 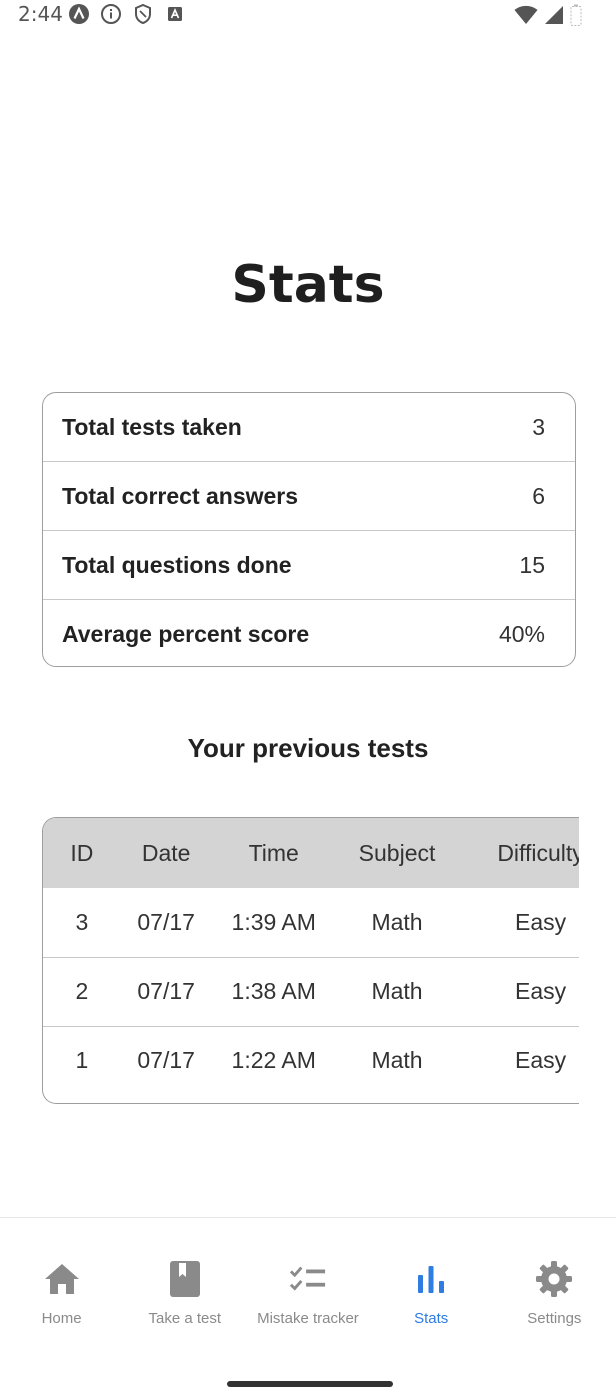 What do you see at coordinates (111, 14) in the screenshot?
I see `info-icon` at bounding box center [111, 14].